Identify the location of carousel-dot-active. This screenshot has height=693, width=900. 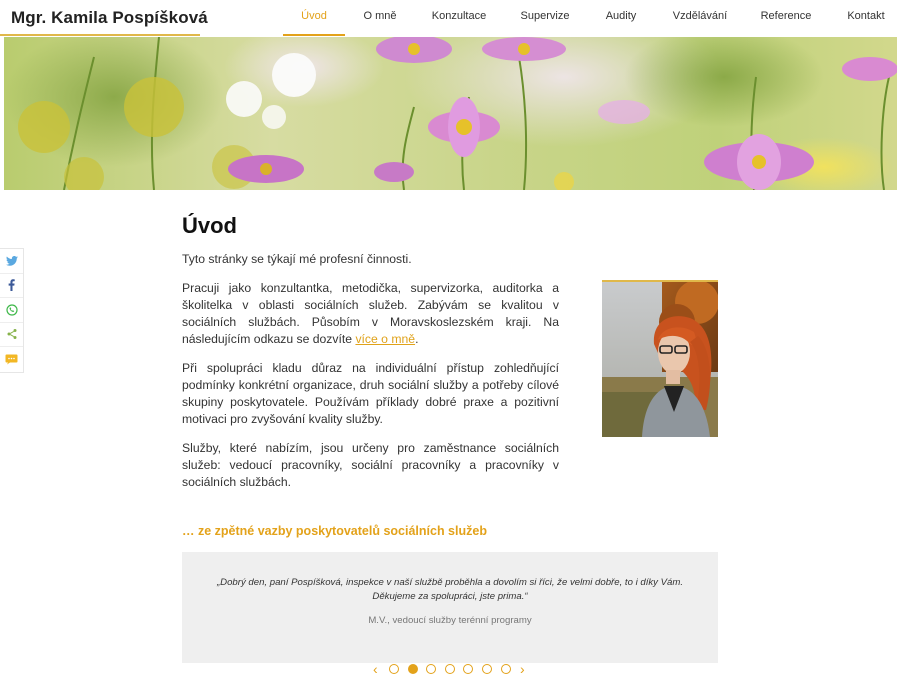
(413, 669).